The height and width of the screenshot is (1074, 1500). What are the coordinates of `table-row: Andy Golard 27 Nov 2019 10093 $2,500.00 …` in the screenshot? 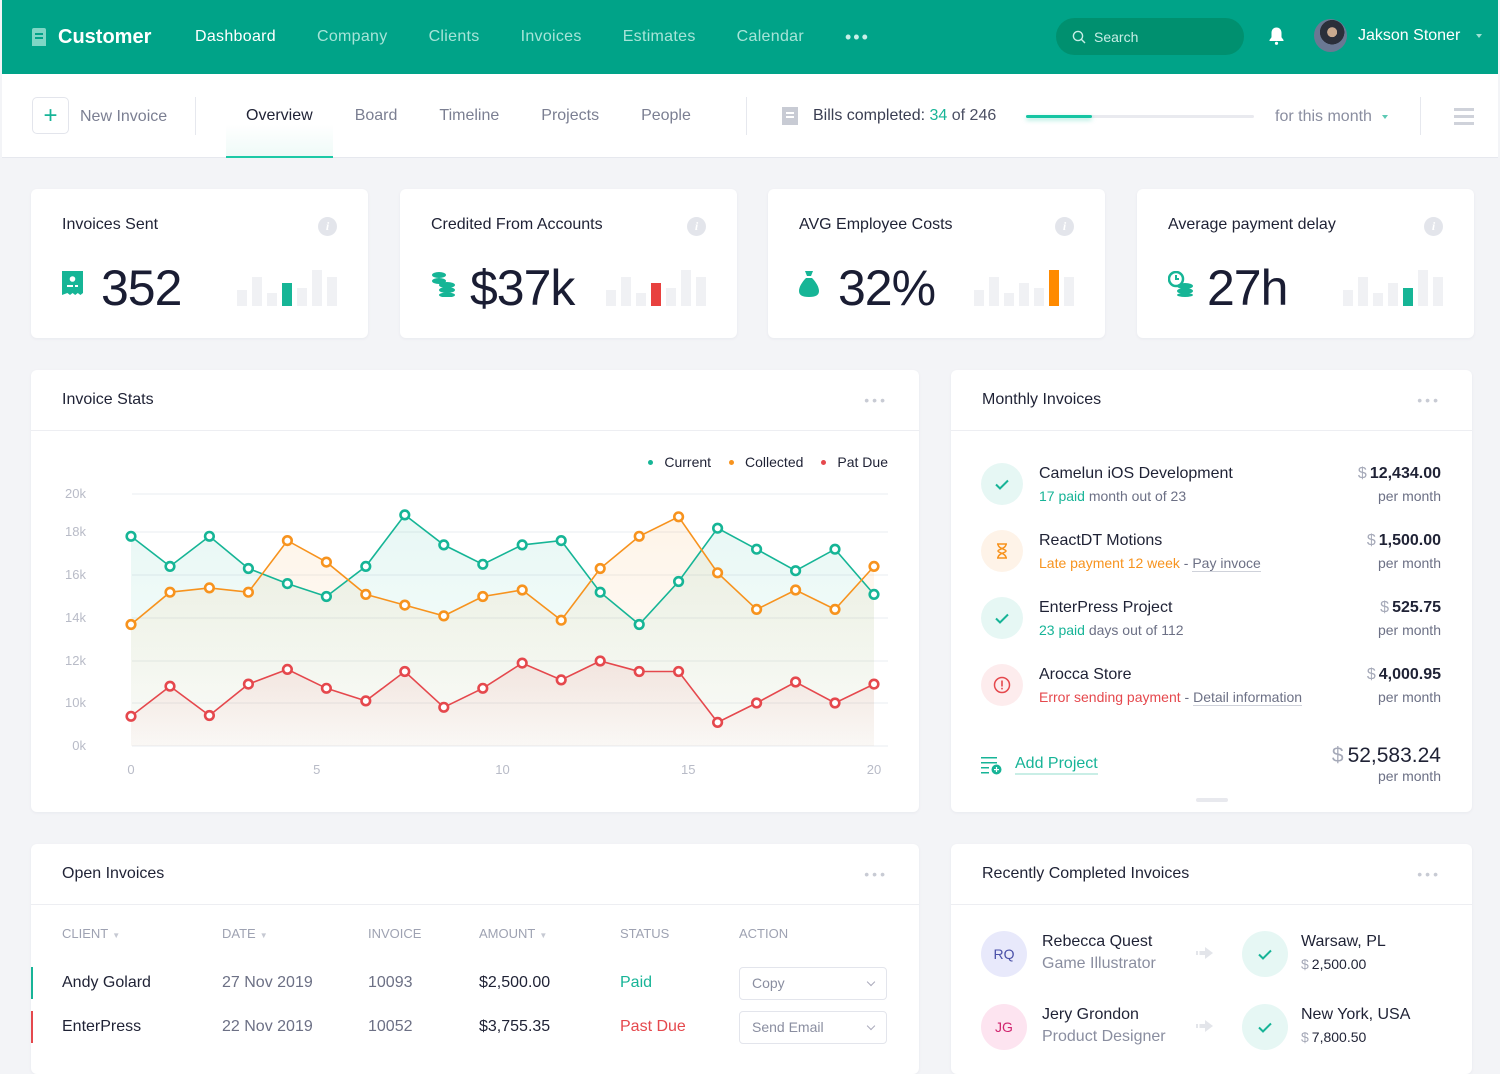 It's located at (475, 983).